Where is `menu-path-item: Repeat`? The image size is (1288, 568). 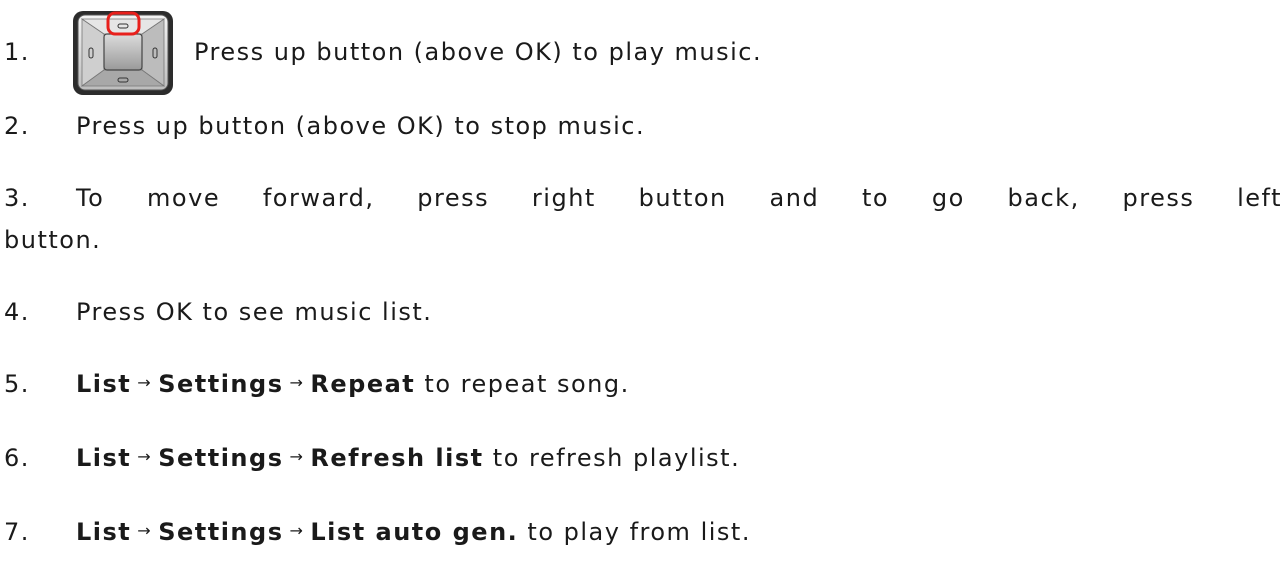 menu-path-item: Repeat is located at coordinates (363, 384).